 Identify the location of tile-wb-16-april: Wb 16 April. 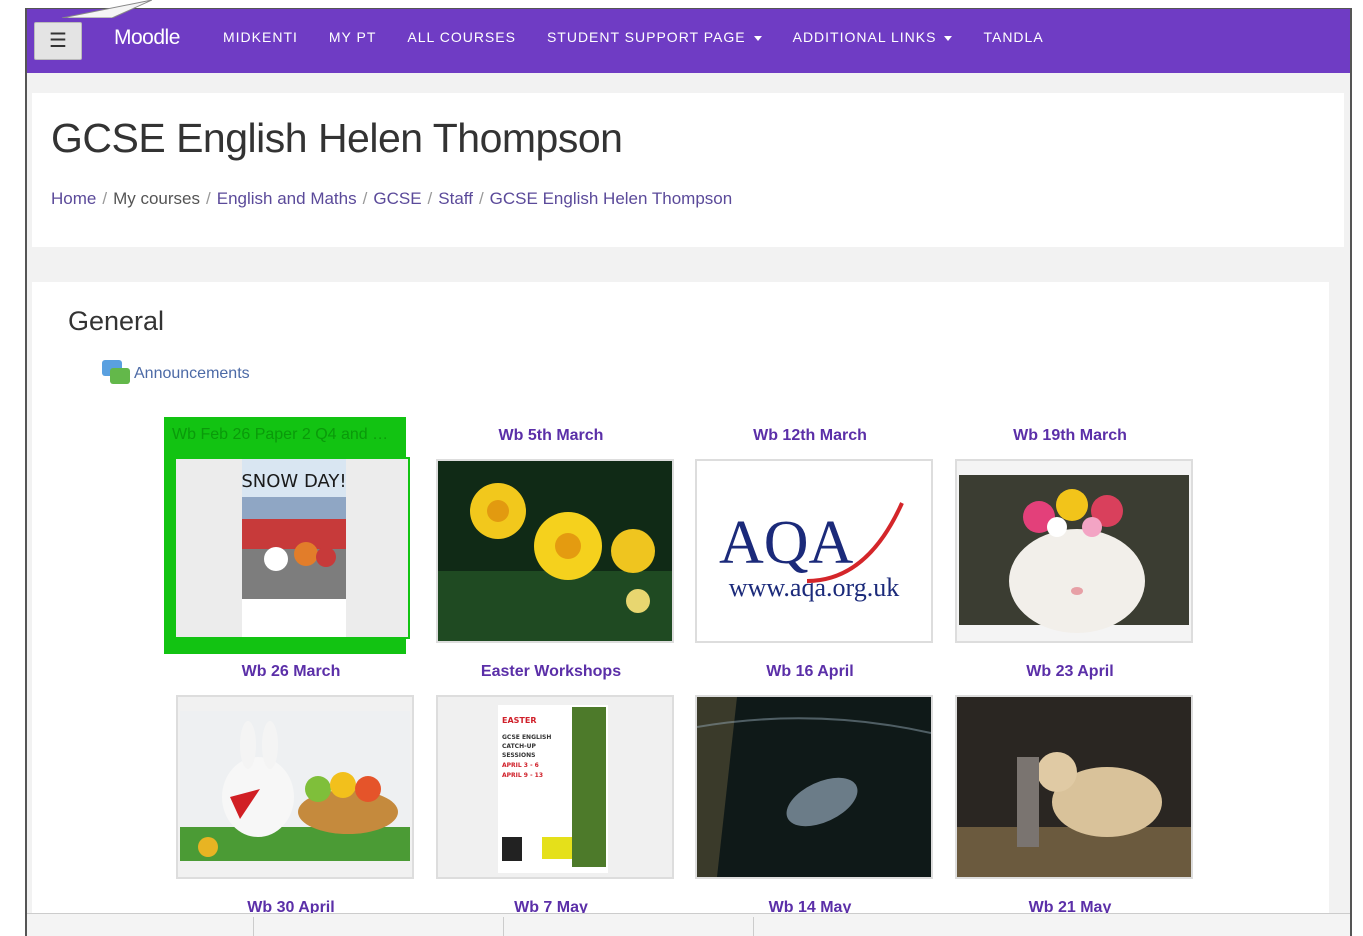
(811, 773).